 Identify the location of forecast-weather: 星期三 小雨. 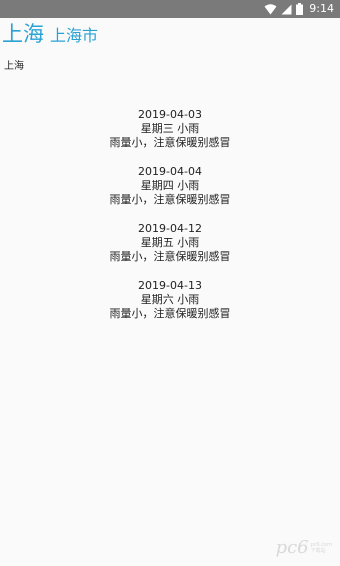
(170, 129).